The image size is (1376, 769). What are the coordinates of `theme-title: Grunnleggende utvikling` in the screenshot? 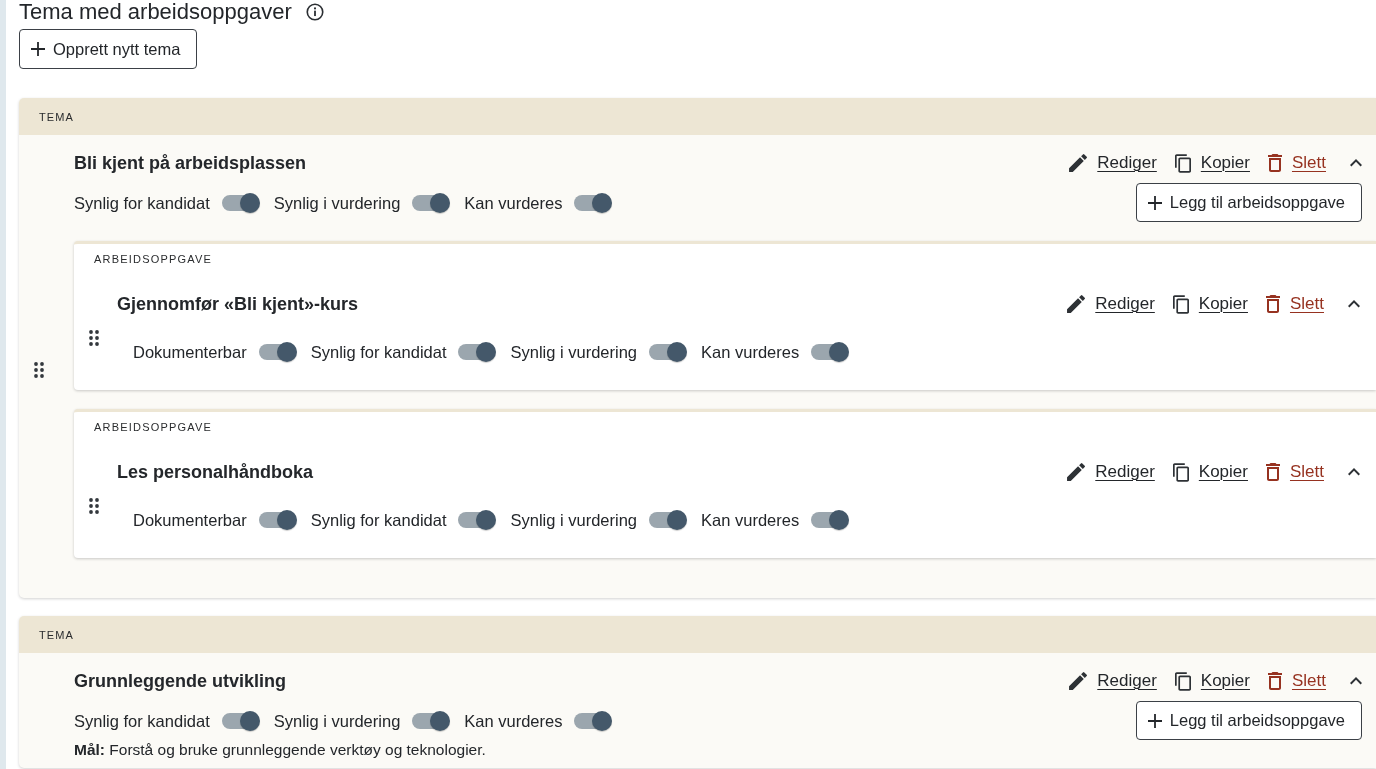 It's located at (180, 681).